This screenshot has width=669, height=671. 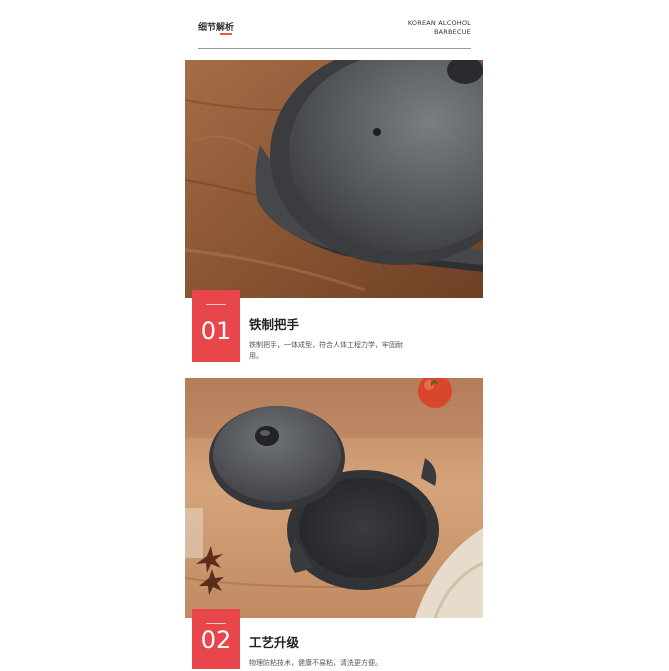 I want to click on feature-number-2: 02, so click(x=216, y=640).